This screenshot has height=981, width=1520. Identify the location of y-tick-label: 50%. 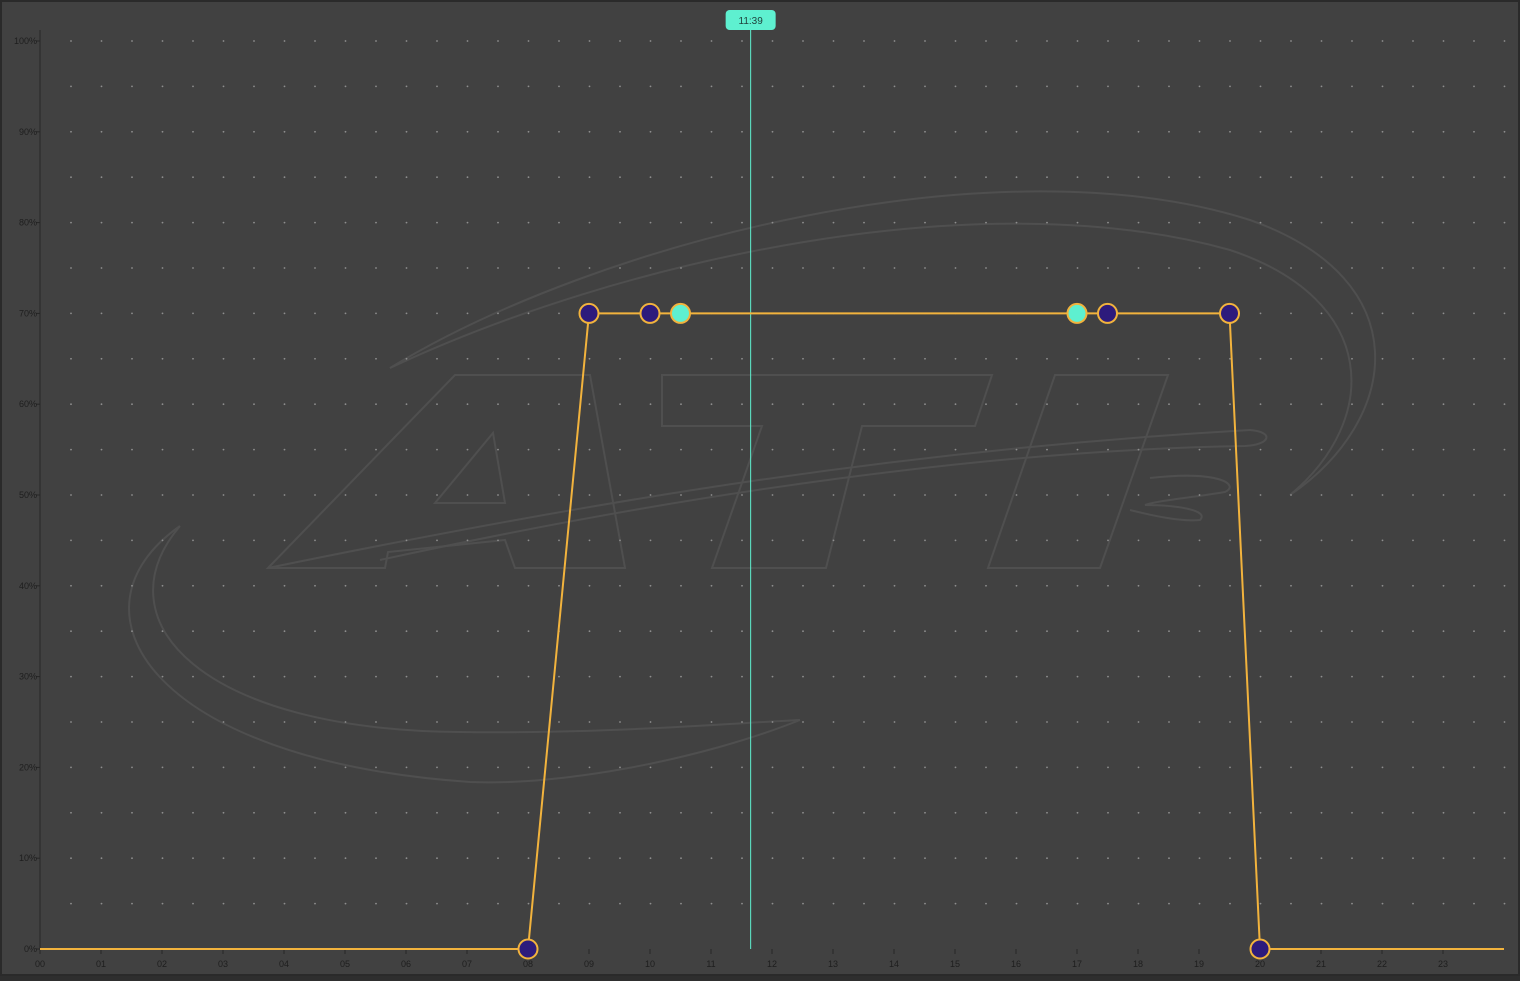
(28, 495).